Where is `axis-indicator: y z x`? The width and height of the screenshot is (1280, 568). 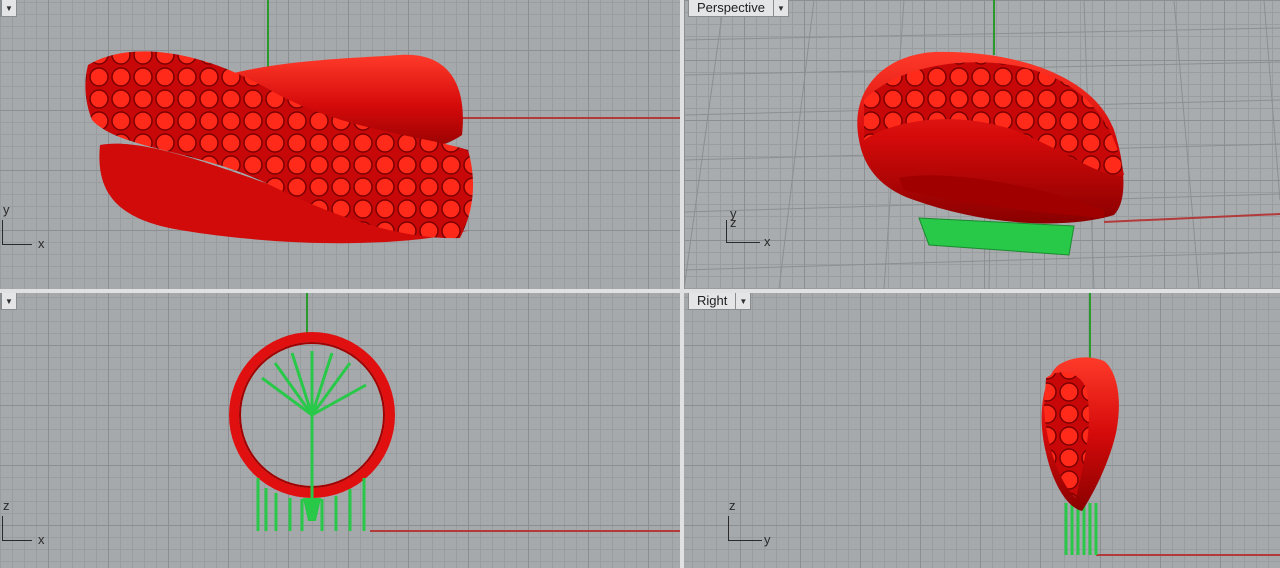 axis-indicator: y z x is located at coordinates (750, 231).